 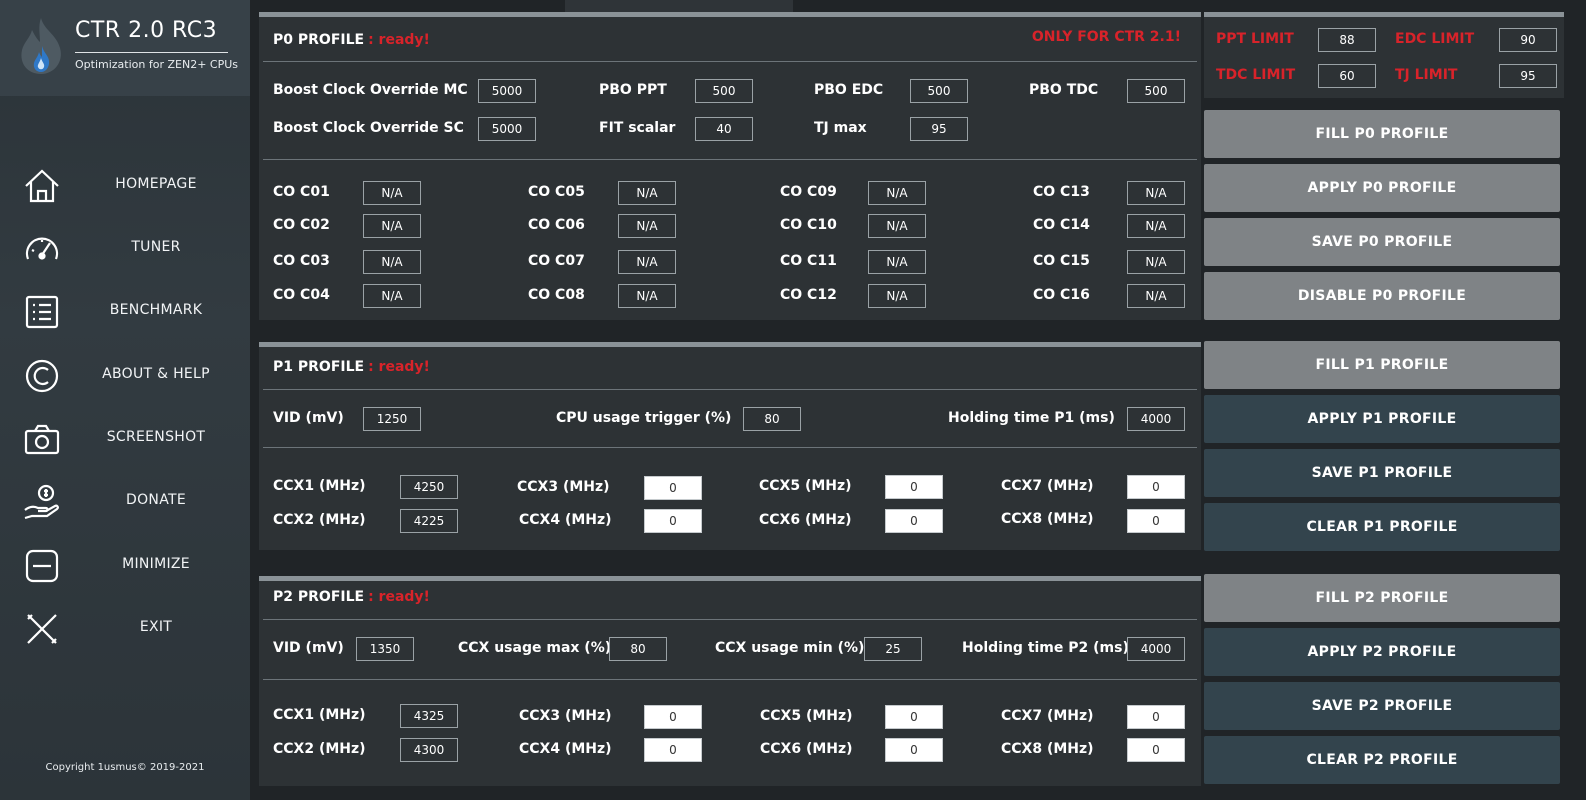 What do you see at coordinates (392, 419) in the screenshot?
I see `p1-vid-input: 1250` at bounding box center [392, 419].